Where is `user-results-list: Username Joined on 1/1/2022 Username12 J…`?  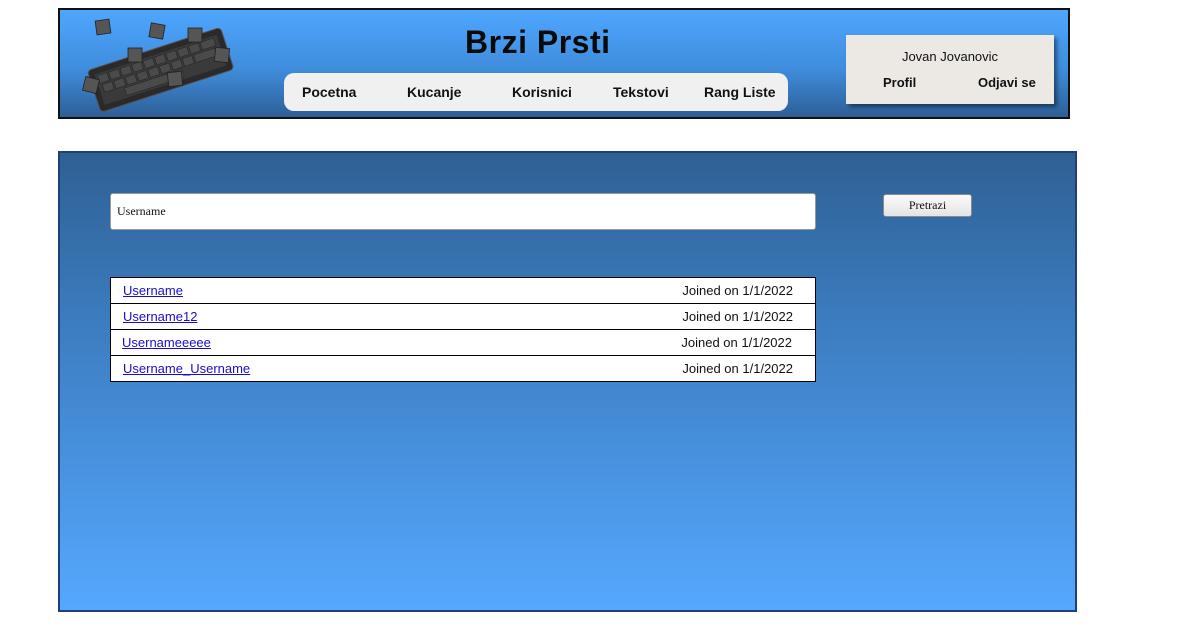
user-results-list: Username Joined on 1/1/2022 Username12 J… is located at coordinates (463, 329).